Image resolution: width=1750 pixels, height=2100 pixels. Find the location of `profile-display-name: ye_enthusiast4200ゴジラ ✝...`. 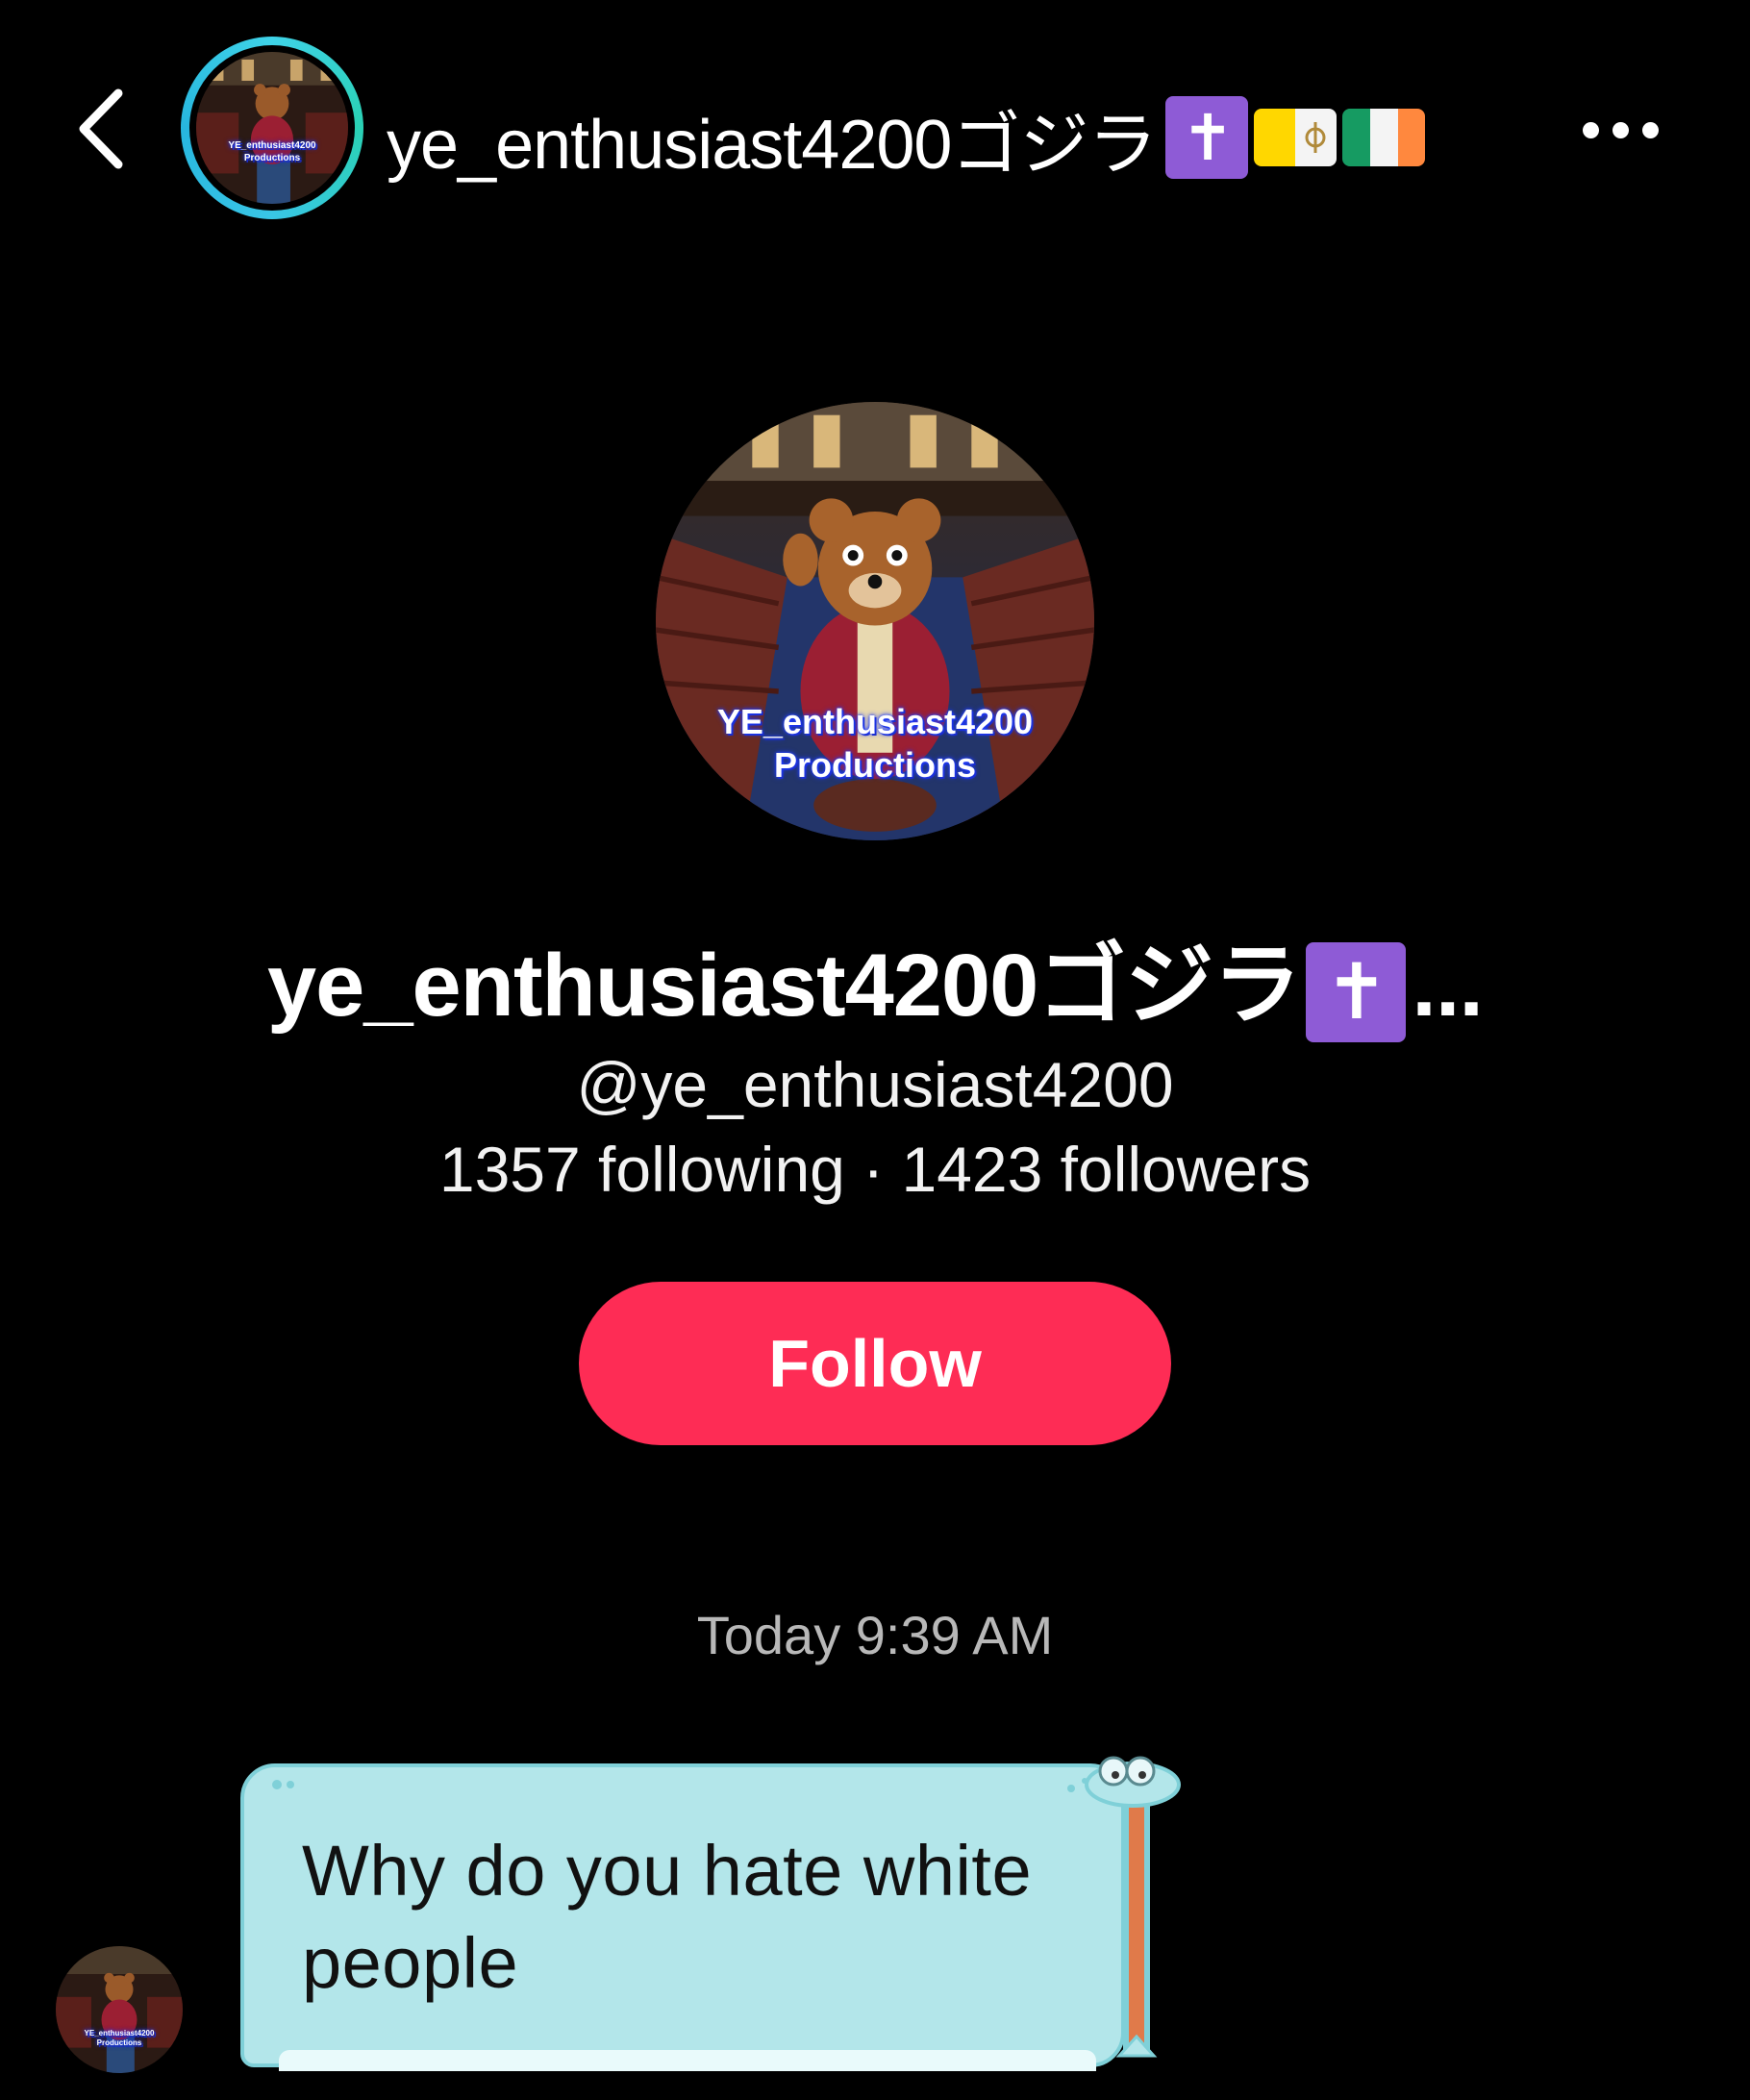

profile-display-name: ye_enthusiast4200ゴジラ ✝... is located at coordinates (875, 977).